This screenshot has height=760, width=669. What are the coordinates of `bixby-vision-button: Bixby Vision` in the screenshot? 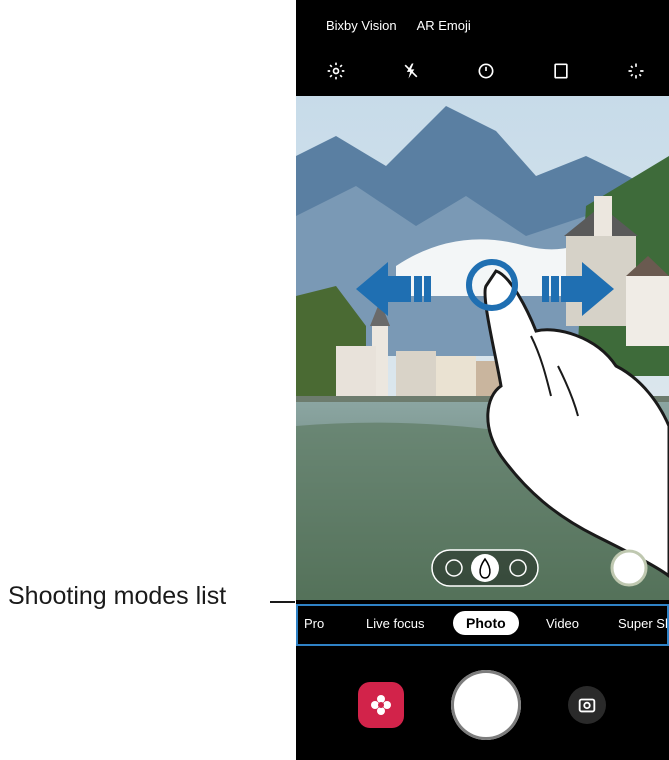 It's located at (361, 30).